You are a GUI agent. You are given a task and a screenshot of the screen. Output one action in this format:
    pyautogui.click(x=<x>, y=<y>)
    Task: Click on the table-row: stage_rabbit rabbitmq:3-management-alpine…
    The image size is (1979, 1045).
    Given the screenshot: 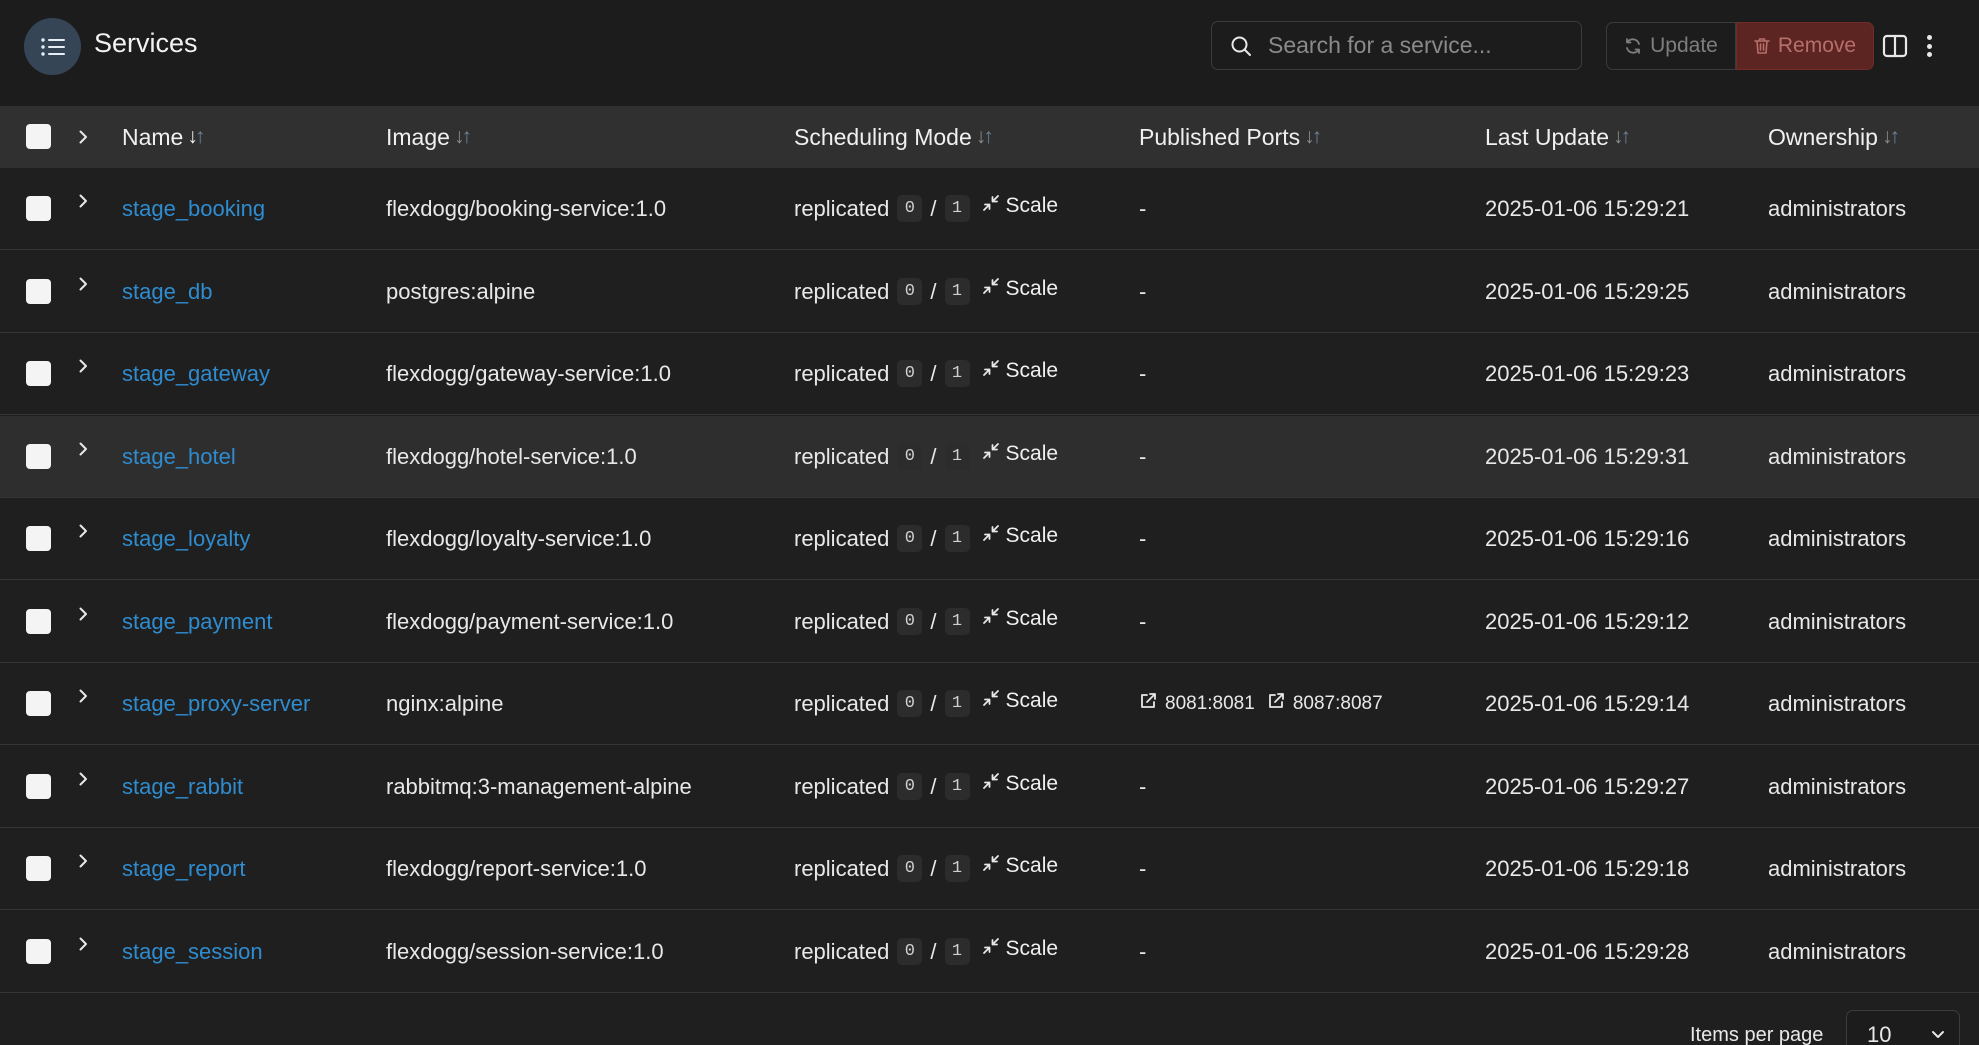 What is the action you would take?
    pyautogui.click(x=989, y=787)
    